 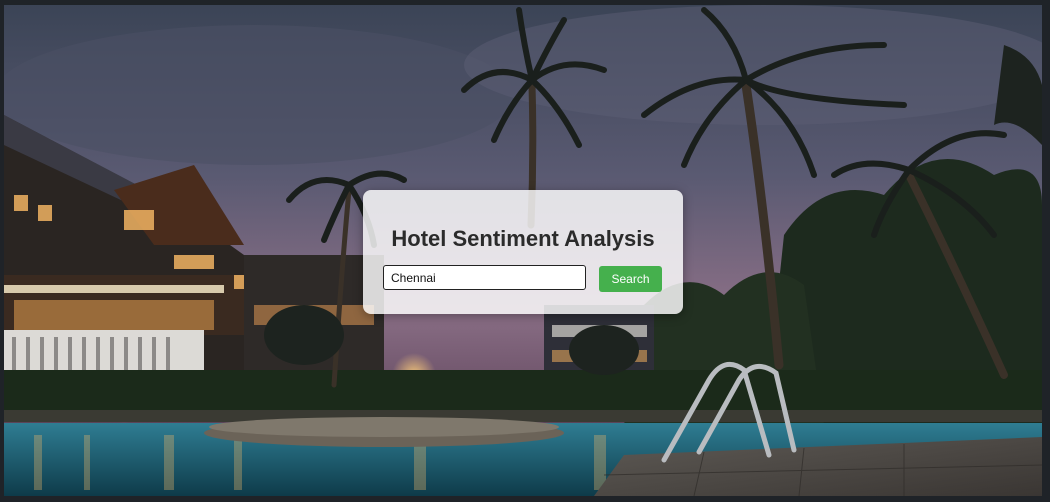 What do you see at coordinates (630, 279) in the screenshot?
I see `search-button: Search` at bounding box center [630, 279].